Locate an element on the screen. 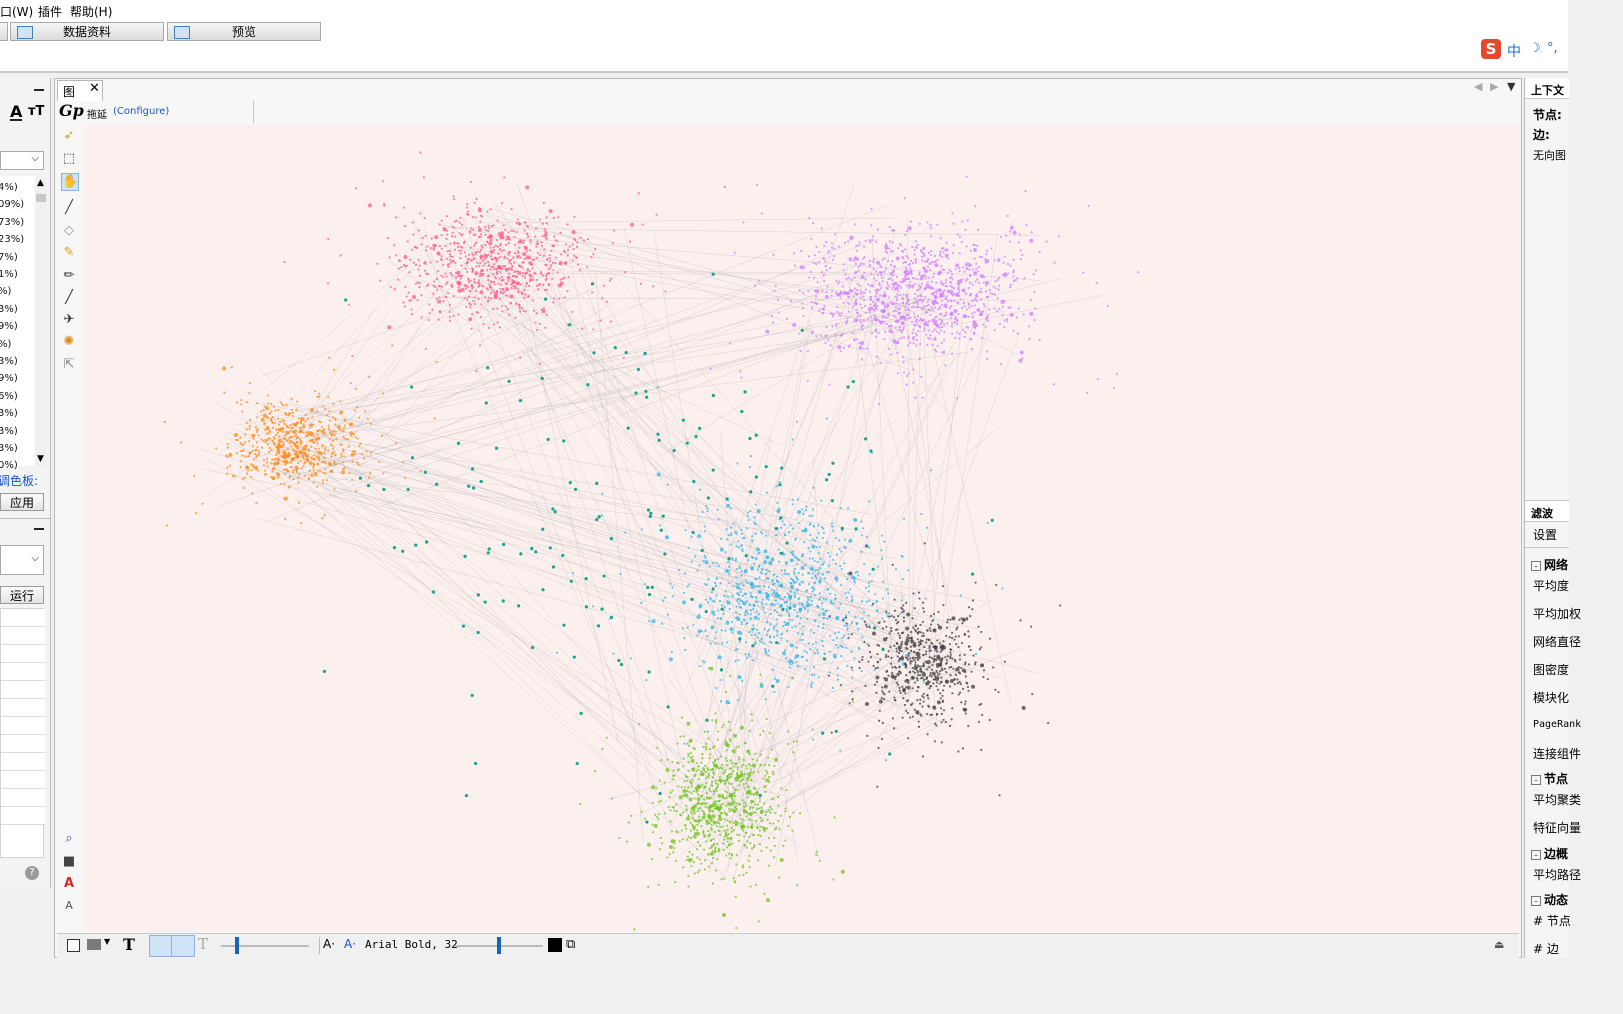 This screenshot has height=1014, width=1623. ime-indicator: S 中 ☽ °, is located at coordinates (1520, 50).